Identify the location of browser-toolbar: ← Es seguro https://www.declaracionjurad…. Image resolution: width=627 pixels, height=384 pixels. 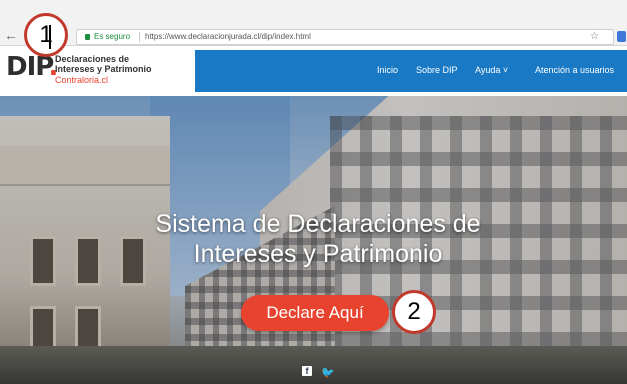
(313, 23).